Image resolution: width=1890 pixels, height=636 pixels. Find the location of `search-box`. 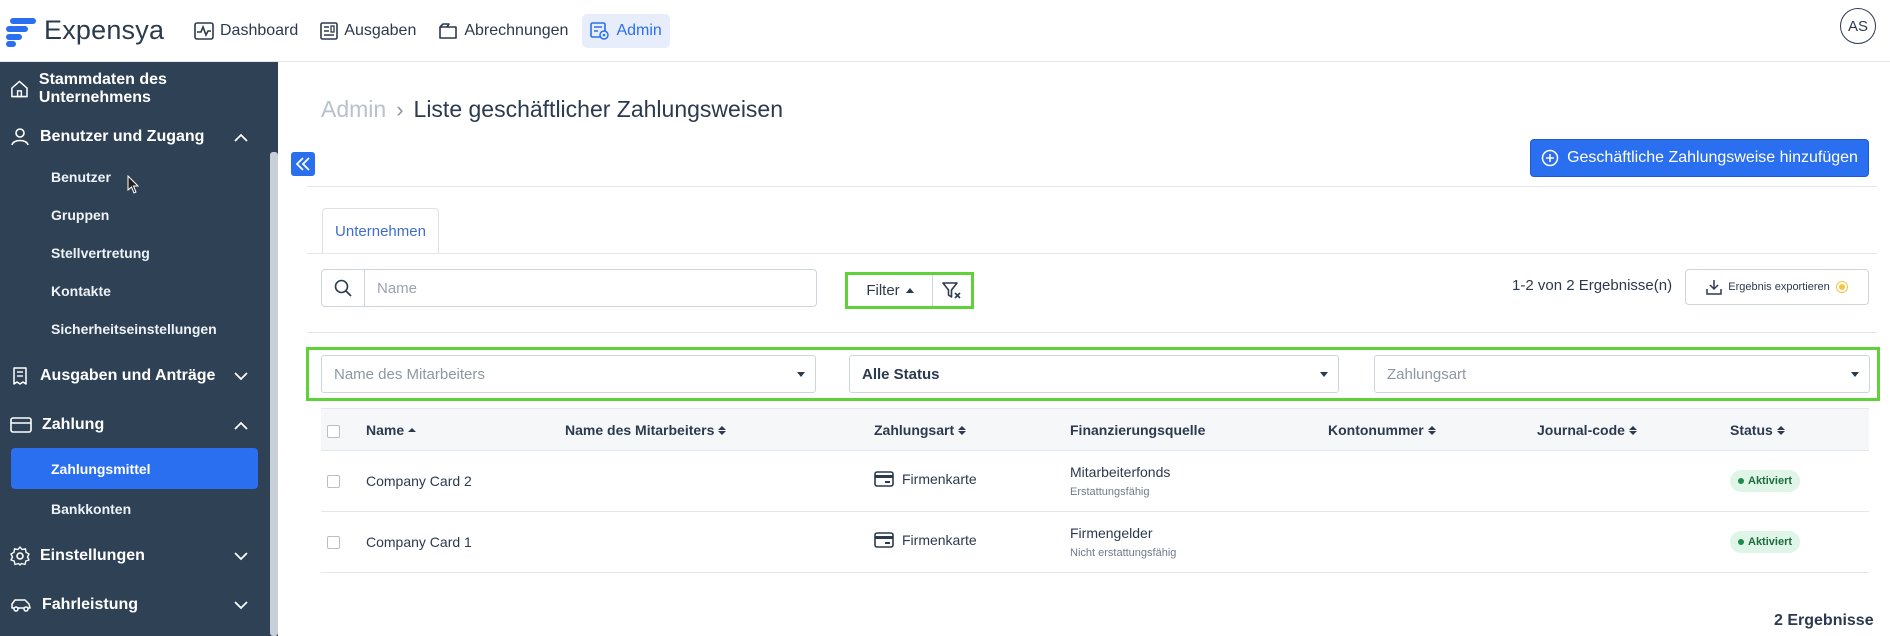

search-box is located at coordinates (569, 288).